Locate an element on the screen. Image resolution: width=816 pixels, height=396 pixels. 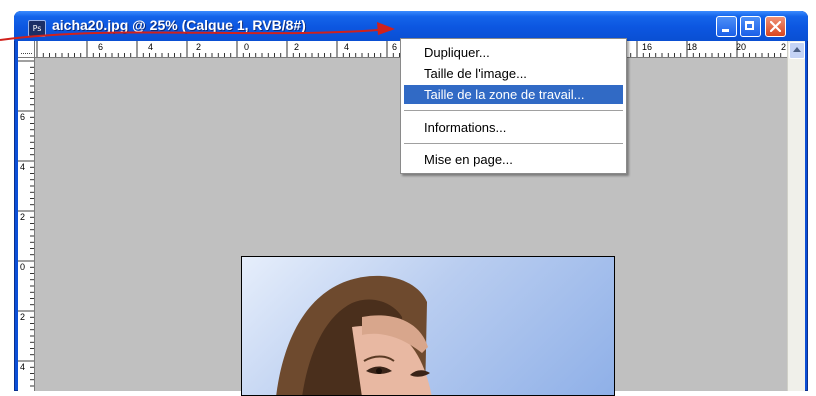
scroll-up-button is located at coordinates (797, 50).